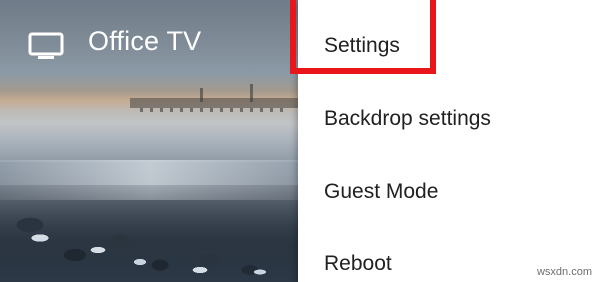 This screenshot has height=282, width=600. What do you see at coordinates (564, 272) in the screenshot?
I see `watermark: wsxdn.com` at bounding box center [564, 272].